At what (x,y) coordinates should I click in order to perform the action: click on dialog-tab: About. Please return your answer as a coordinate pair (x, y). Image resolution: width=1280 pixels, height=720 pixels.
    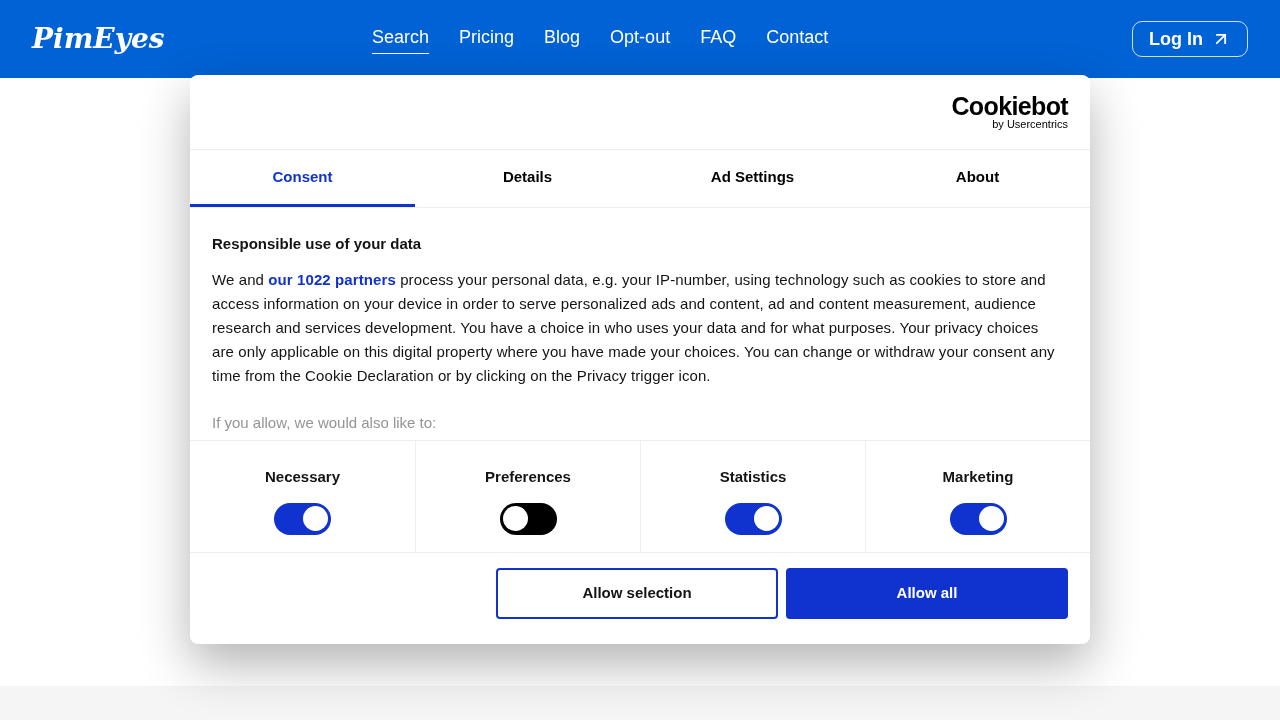
    Looking at the image, I should click on (977, 178).